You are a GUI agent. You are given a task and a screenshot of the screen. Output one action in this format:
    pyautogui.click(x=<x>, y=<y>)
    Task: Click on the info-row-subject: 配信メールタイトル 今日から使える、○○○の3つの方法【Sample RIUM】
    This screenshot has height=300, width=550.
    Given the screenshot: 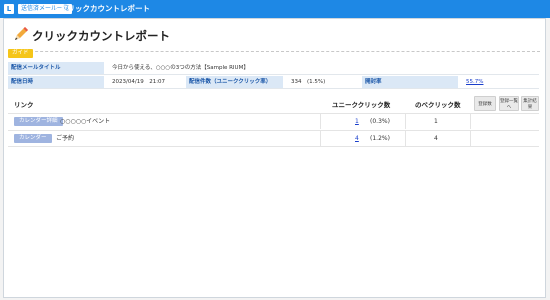 What is the action you would take?
    pyautogui.click(x=273, y=68)
    